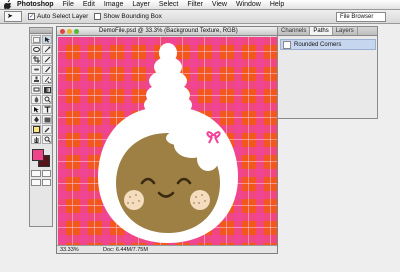  Describe the element at coordinates (47, 89) in the screenshot. I see `gradient-tool` at that location.